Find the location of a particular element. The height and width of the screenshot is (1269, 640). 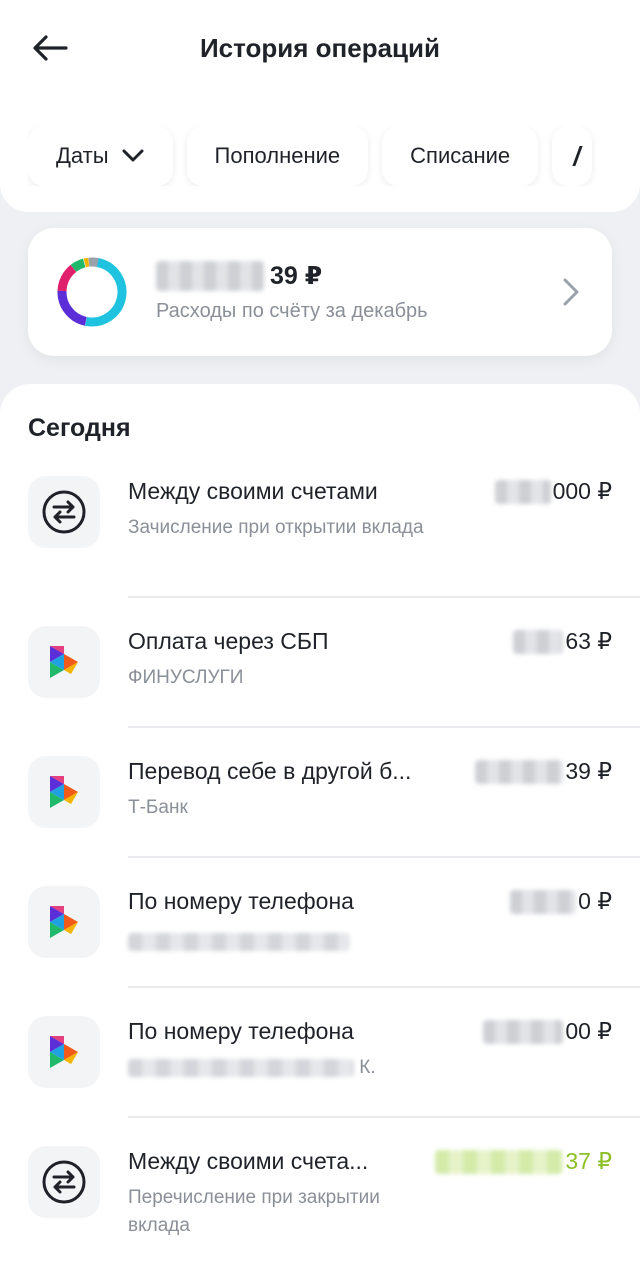

section-title-today: Сегодня is located at coordinates (79, 428).